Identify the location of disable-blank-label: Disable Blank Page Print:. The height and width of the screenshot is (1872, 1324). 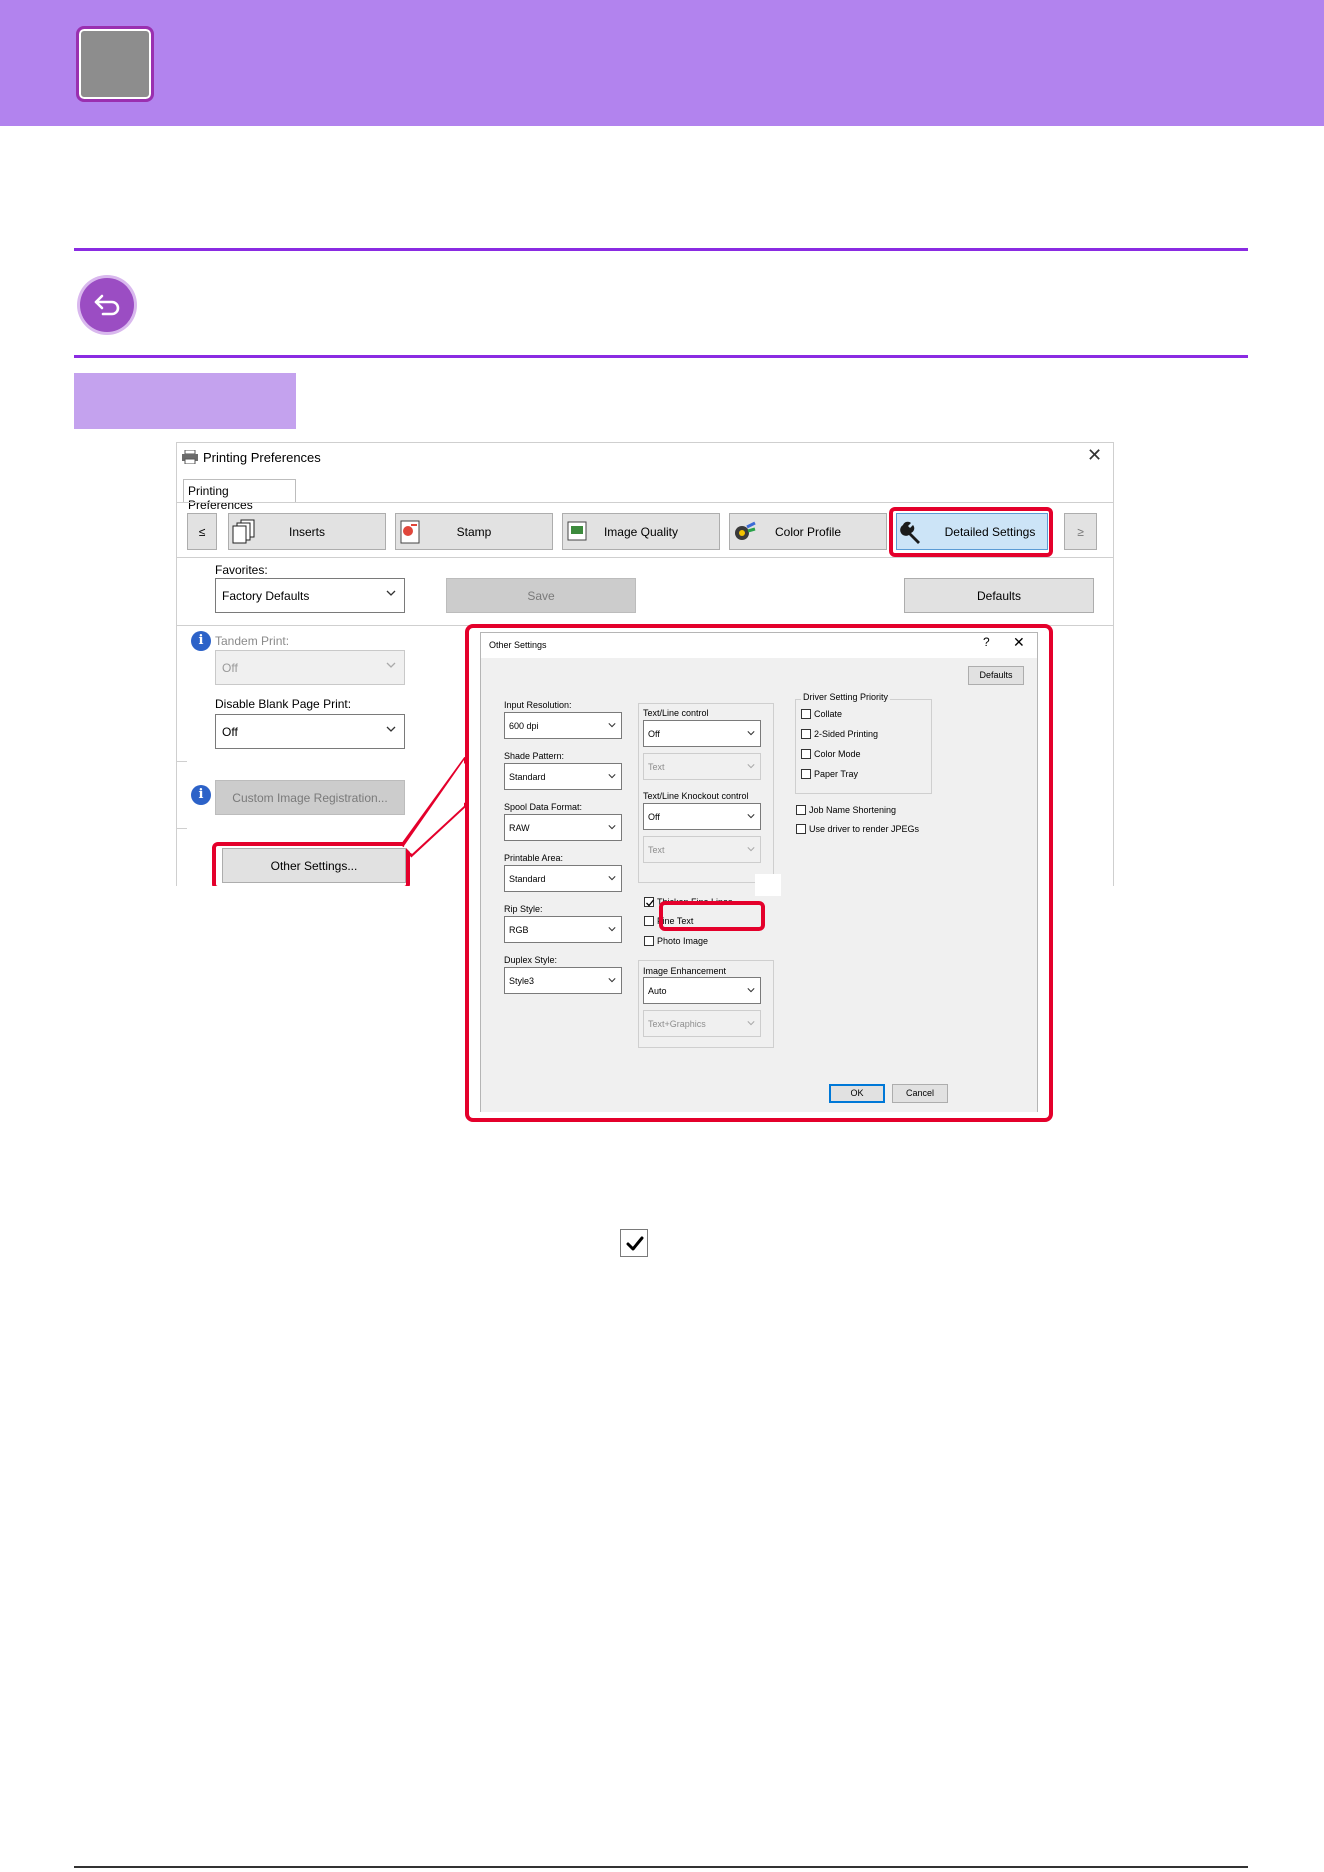
(283, 704).